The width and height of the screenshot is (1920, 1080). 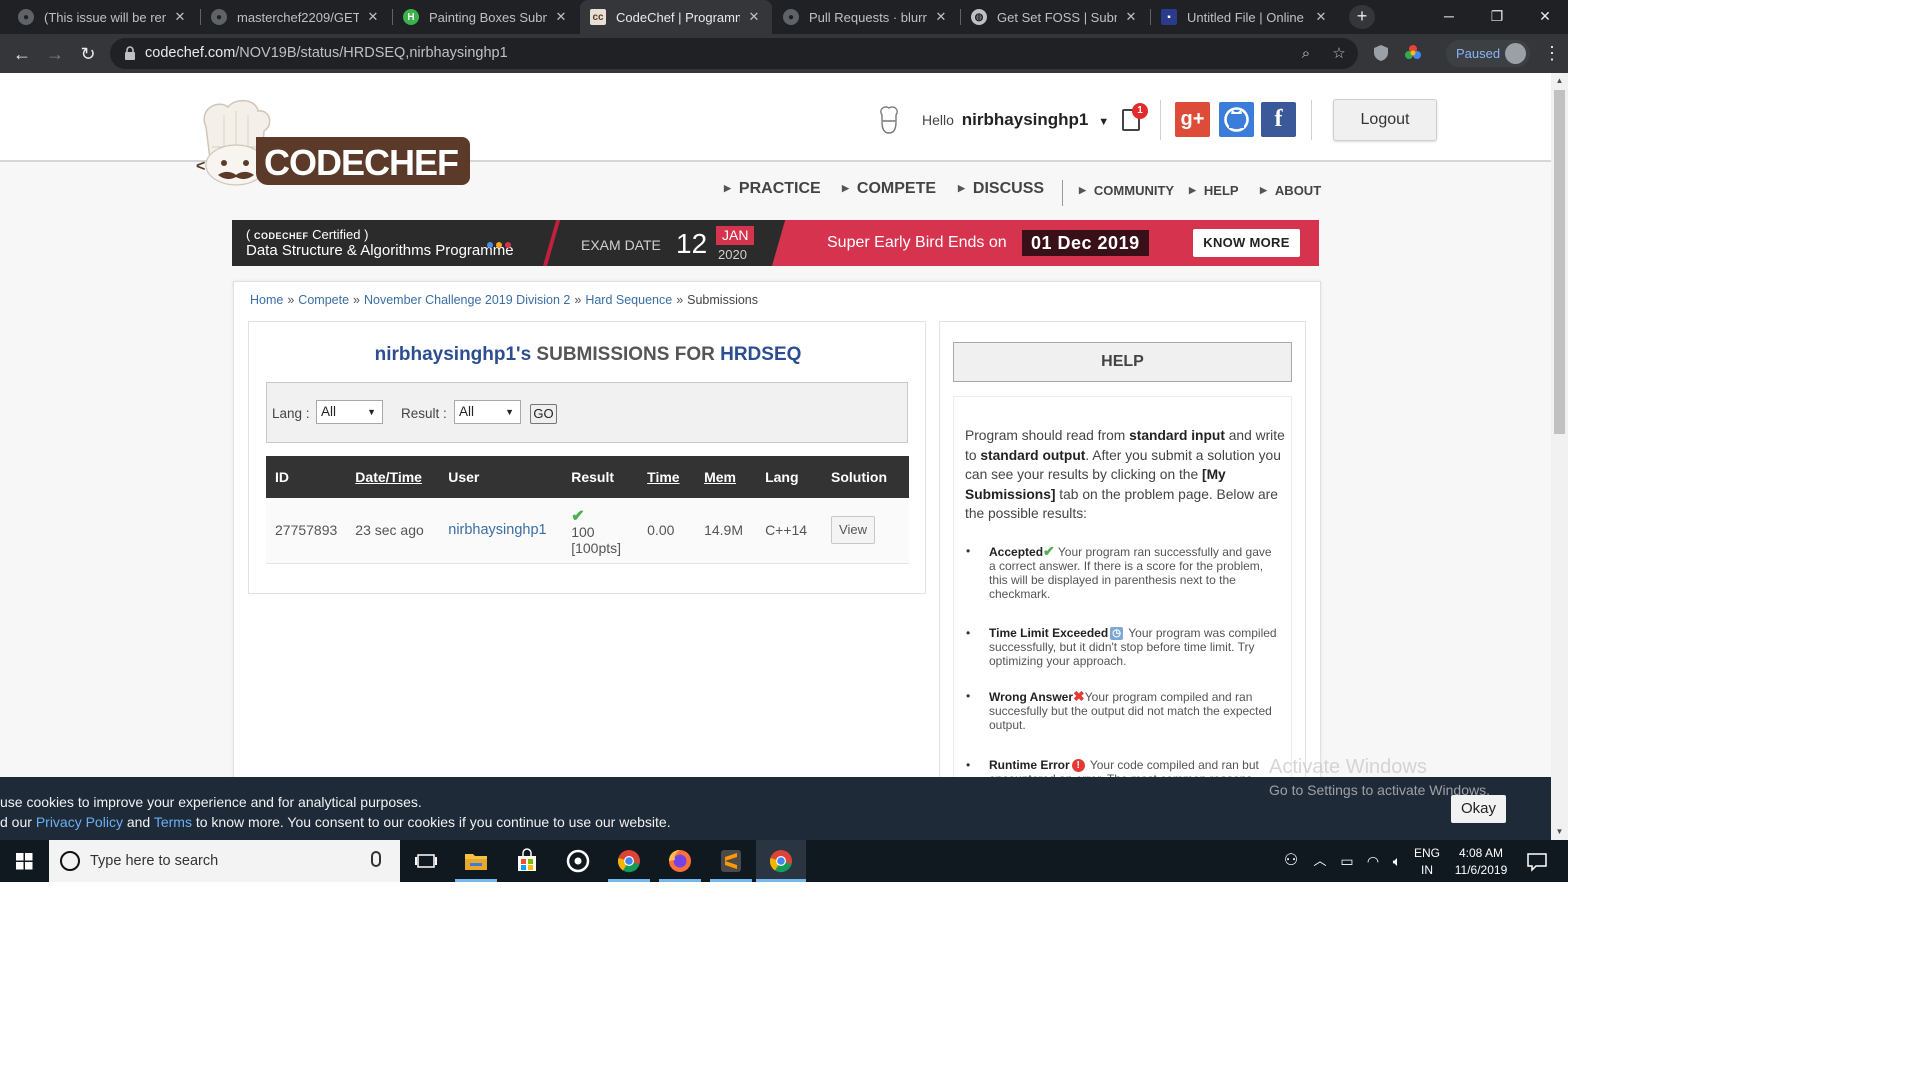 What do you see at coordinates (487, 412) in the screenshot?
I see `result-select: All ▼` at bounding box center [487, 412].